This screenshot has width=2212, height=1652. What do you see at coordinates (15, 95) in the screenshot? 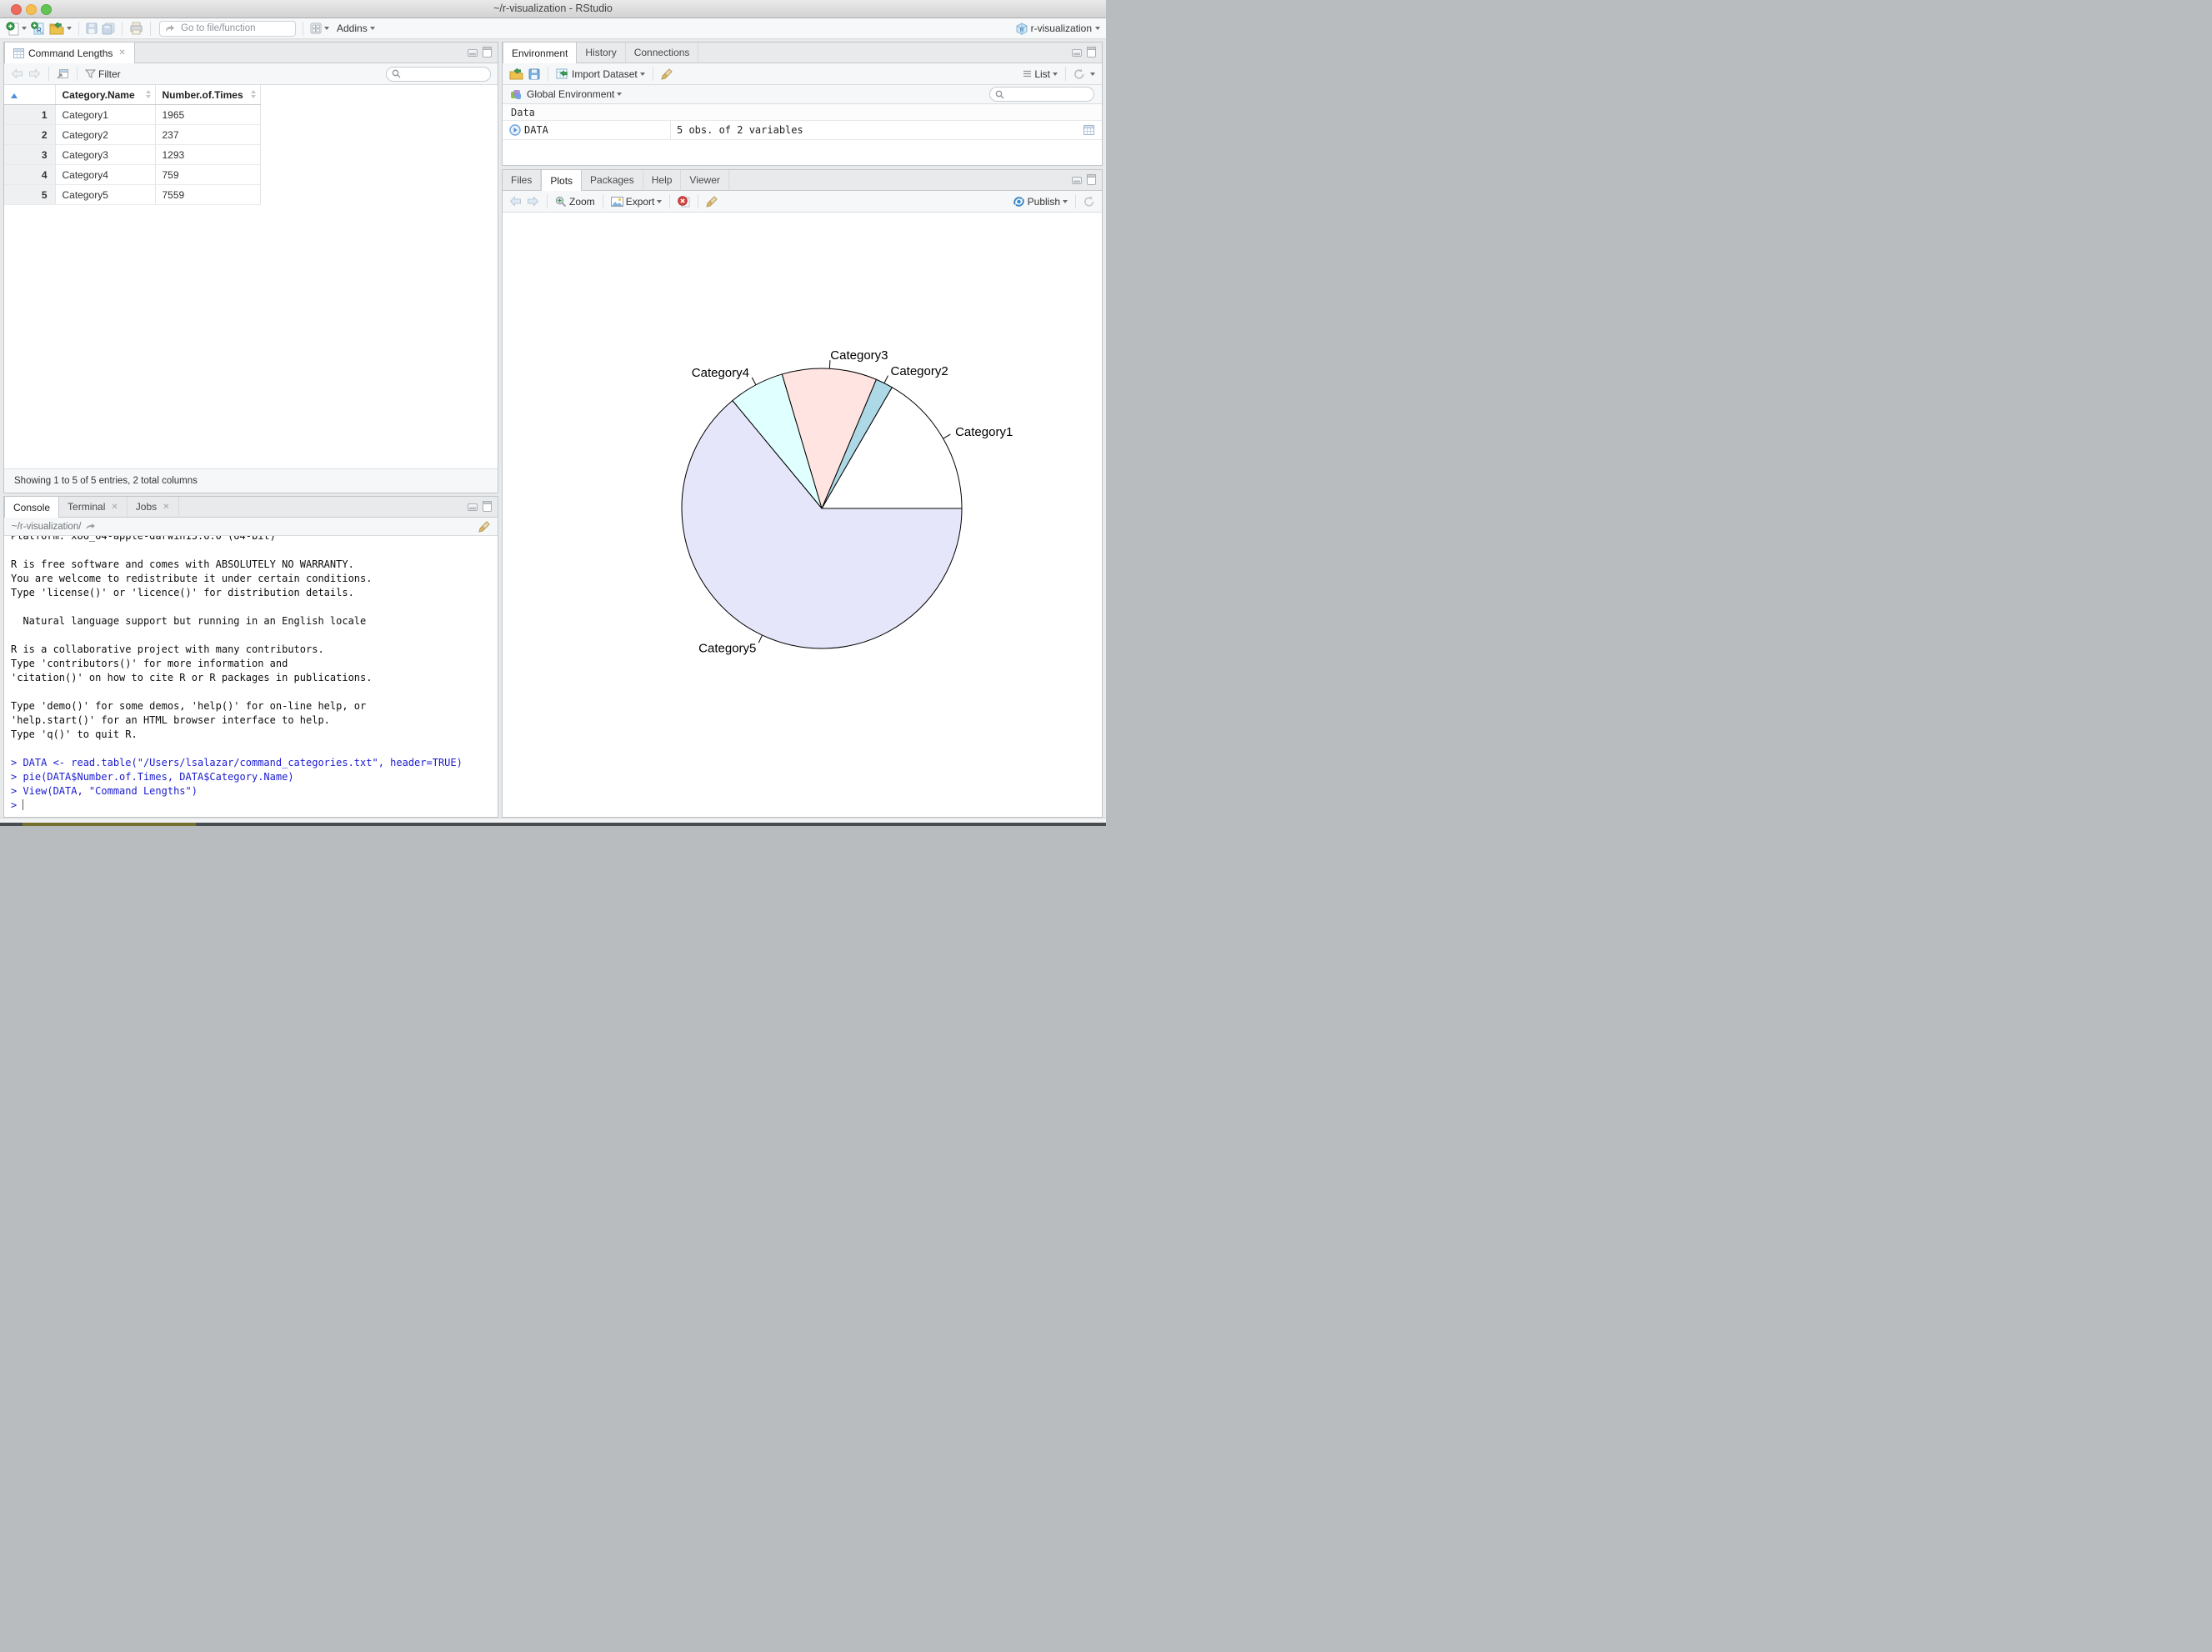
I see `sort-ascending-icon` at bounding box center [15, 95].